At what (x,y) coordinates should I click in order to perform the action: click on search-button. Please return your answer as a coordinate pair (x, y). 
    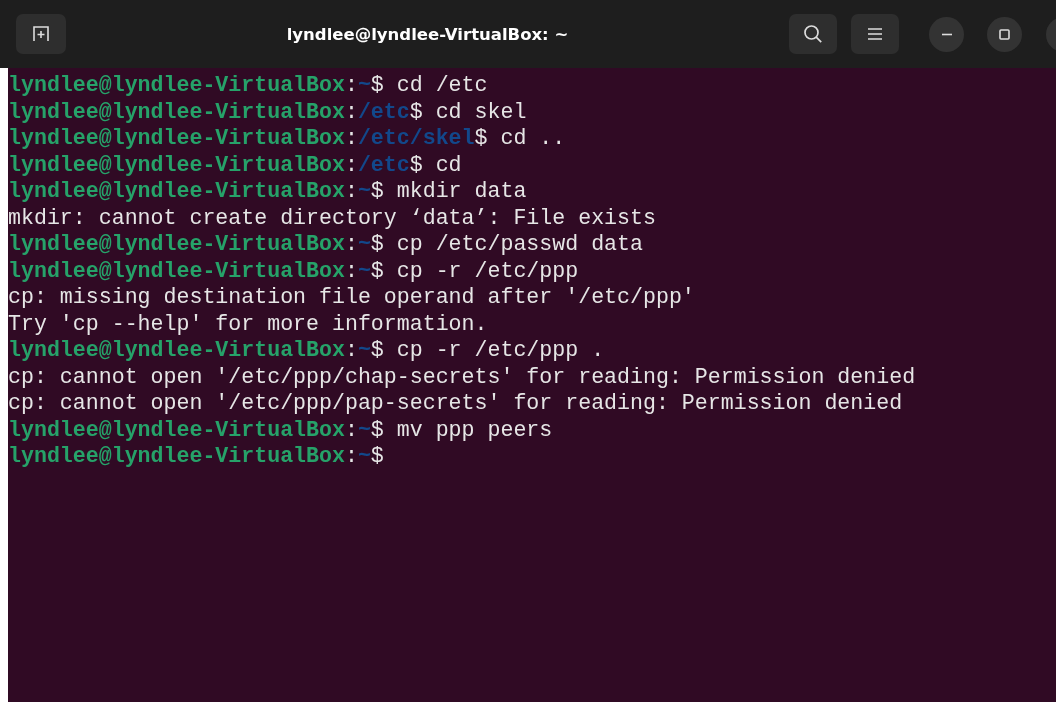
    Looking at the image, I should click on (813, 34).